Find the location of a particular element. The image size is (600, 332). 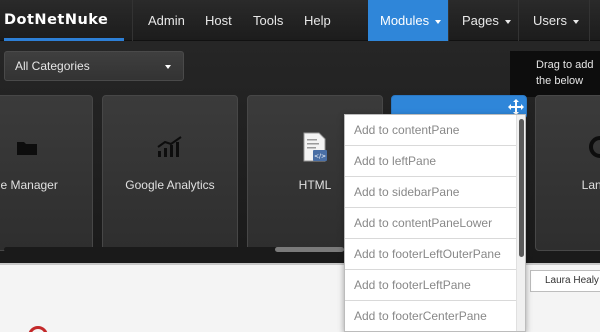

dnn-logo: DotNetNuke is located at coordinates (64, 20).